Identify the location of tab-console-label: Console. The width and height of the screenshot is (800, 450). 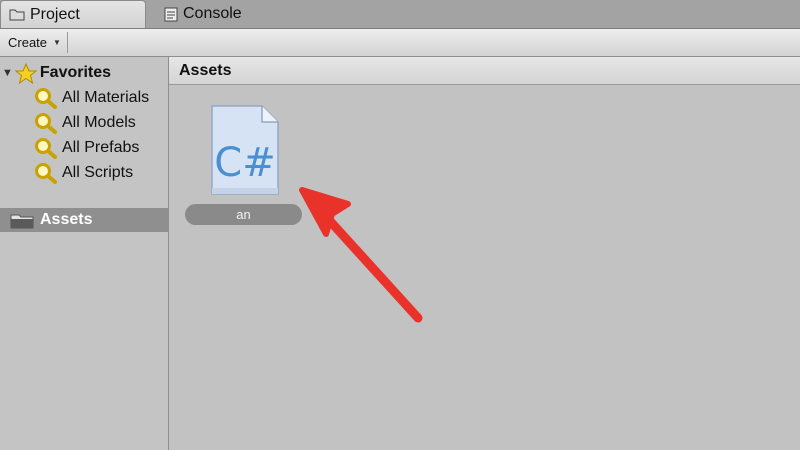
(212, 13).